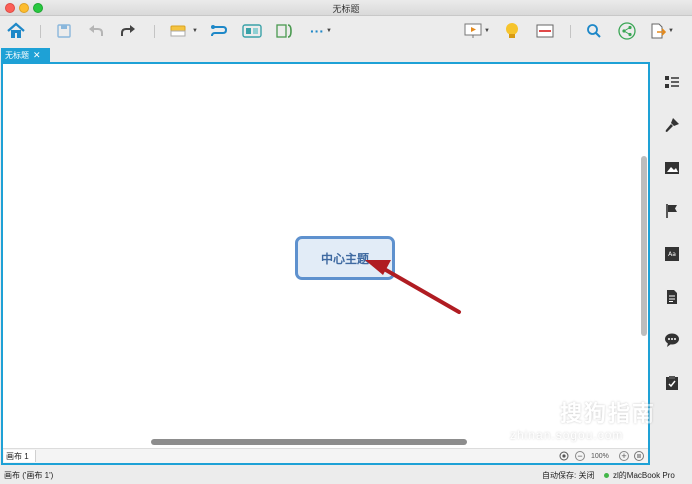 This screenshot has height=484, width=692. What do you see at coordinates (658, 31) in the screenshot?
I see `export-icon` at bounding box center [658, 31].